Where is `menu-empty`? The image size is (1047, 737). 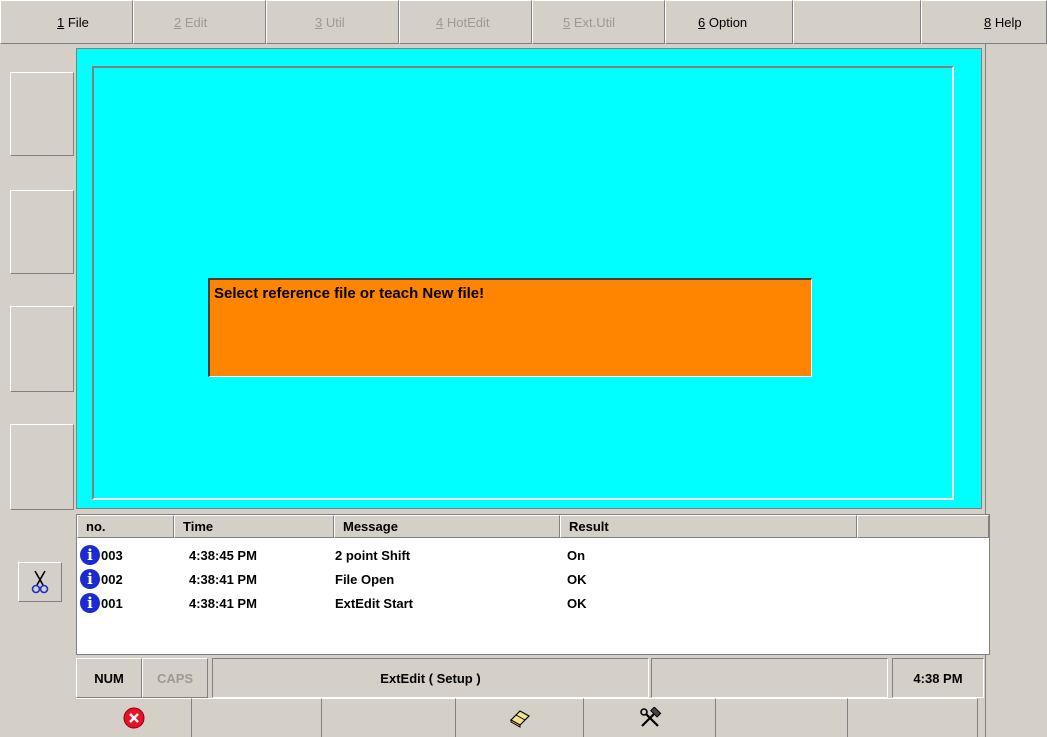
menu-empty is located at coordinates (857, 22).